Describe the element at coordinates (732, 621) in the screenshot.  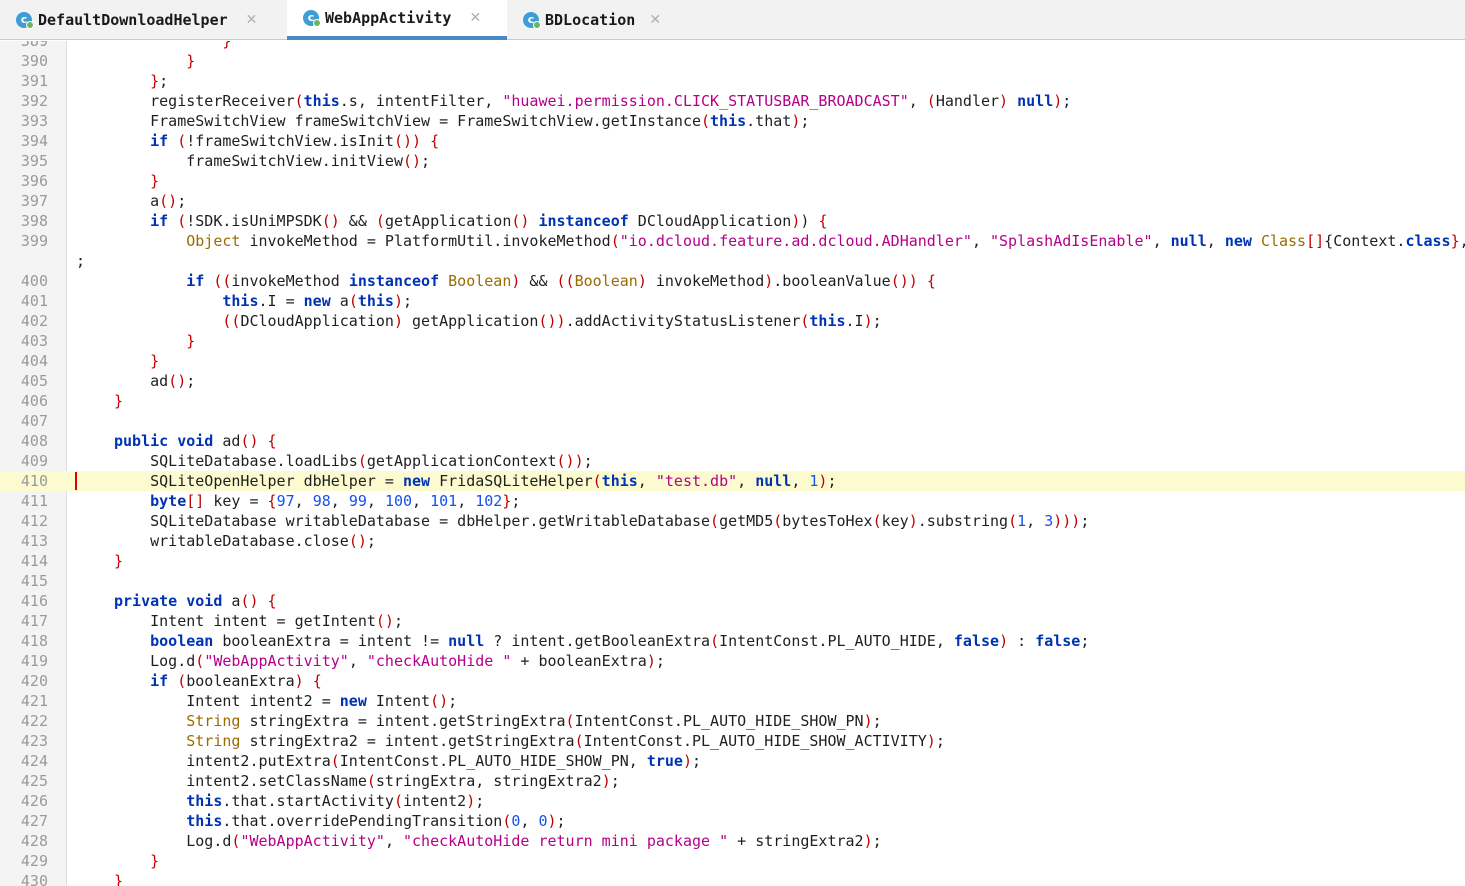
I see `code-line: 417 Intent intent = getIntent();` at that location.